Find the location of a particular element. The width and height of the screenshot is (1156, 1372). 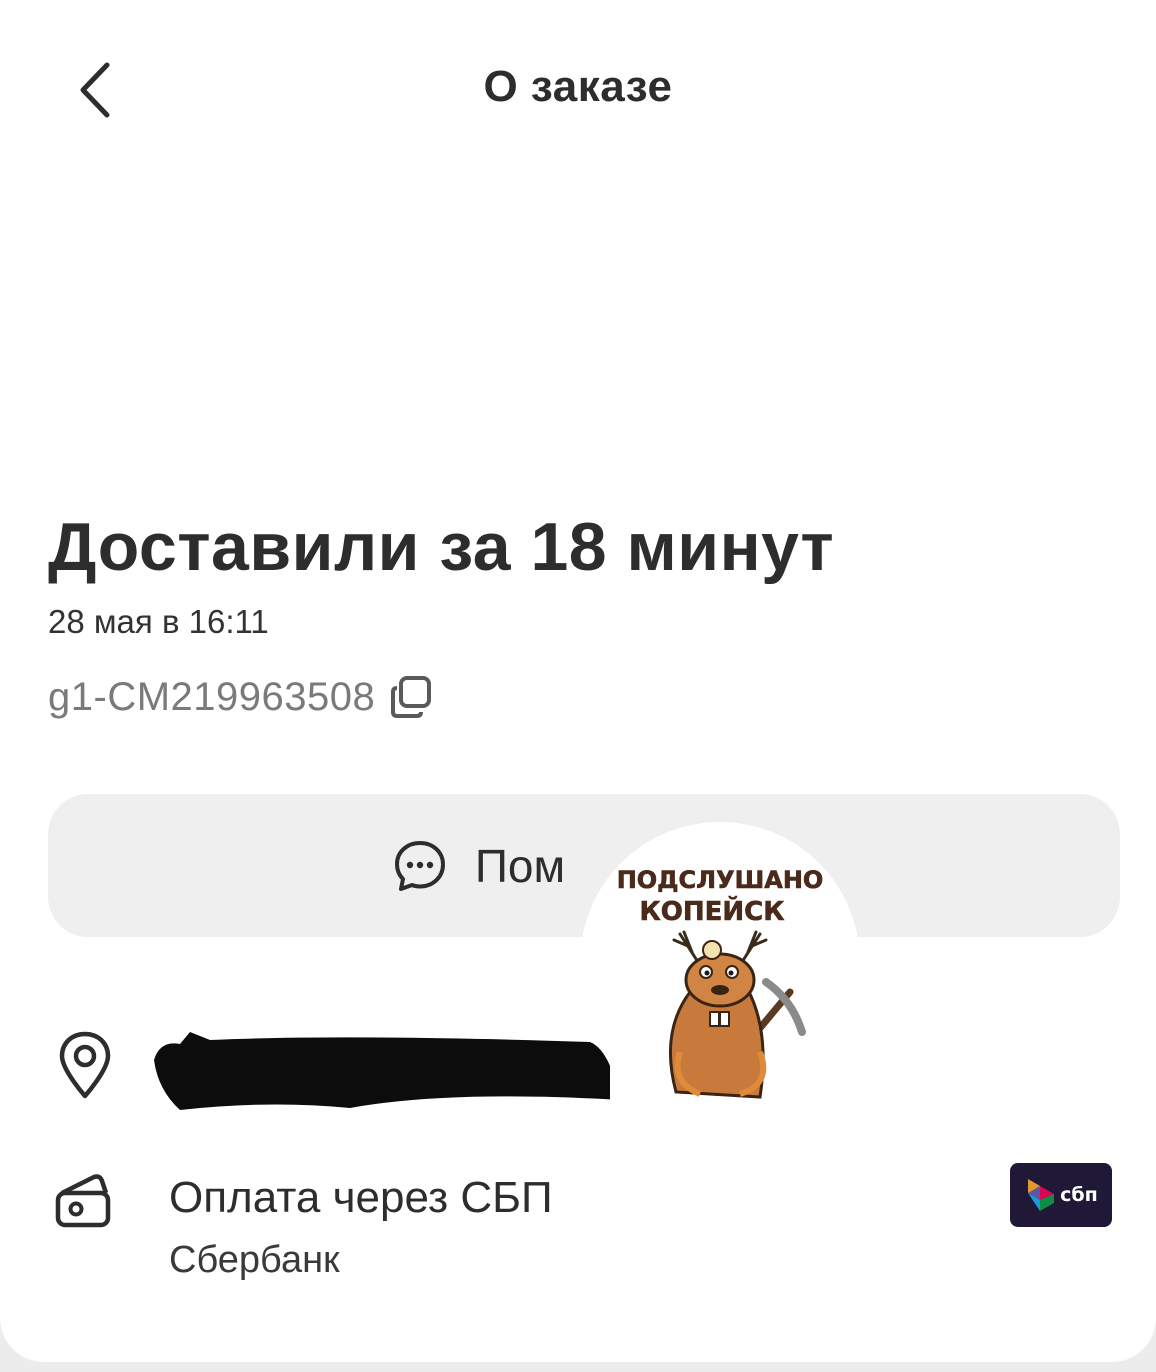

payment-bank: Сбербанк is located at coordinates (254, 1260).